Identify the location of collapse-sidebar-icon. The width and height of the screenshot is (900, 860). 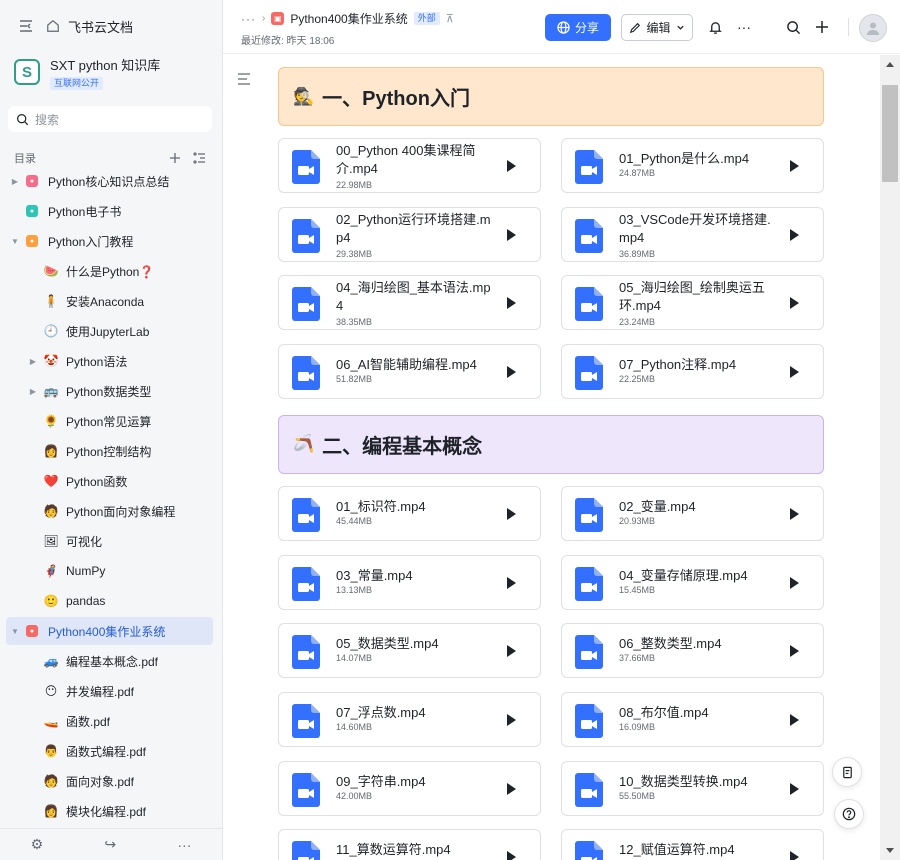
(26, 26).